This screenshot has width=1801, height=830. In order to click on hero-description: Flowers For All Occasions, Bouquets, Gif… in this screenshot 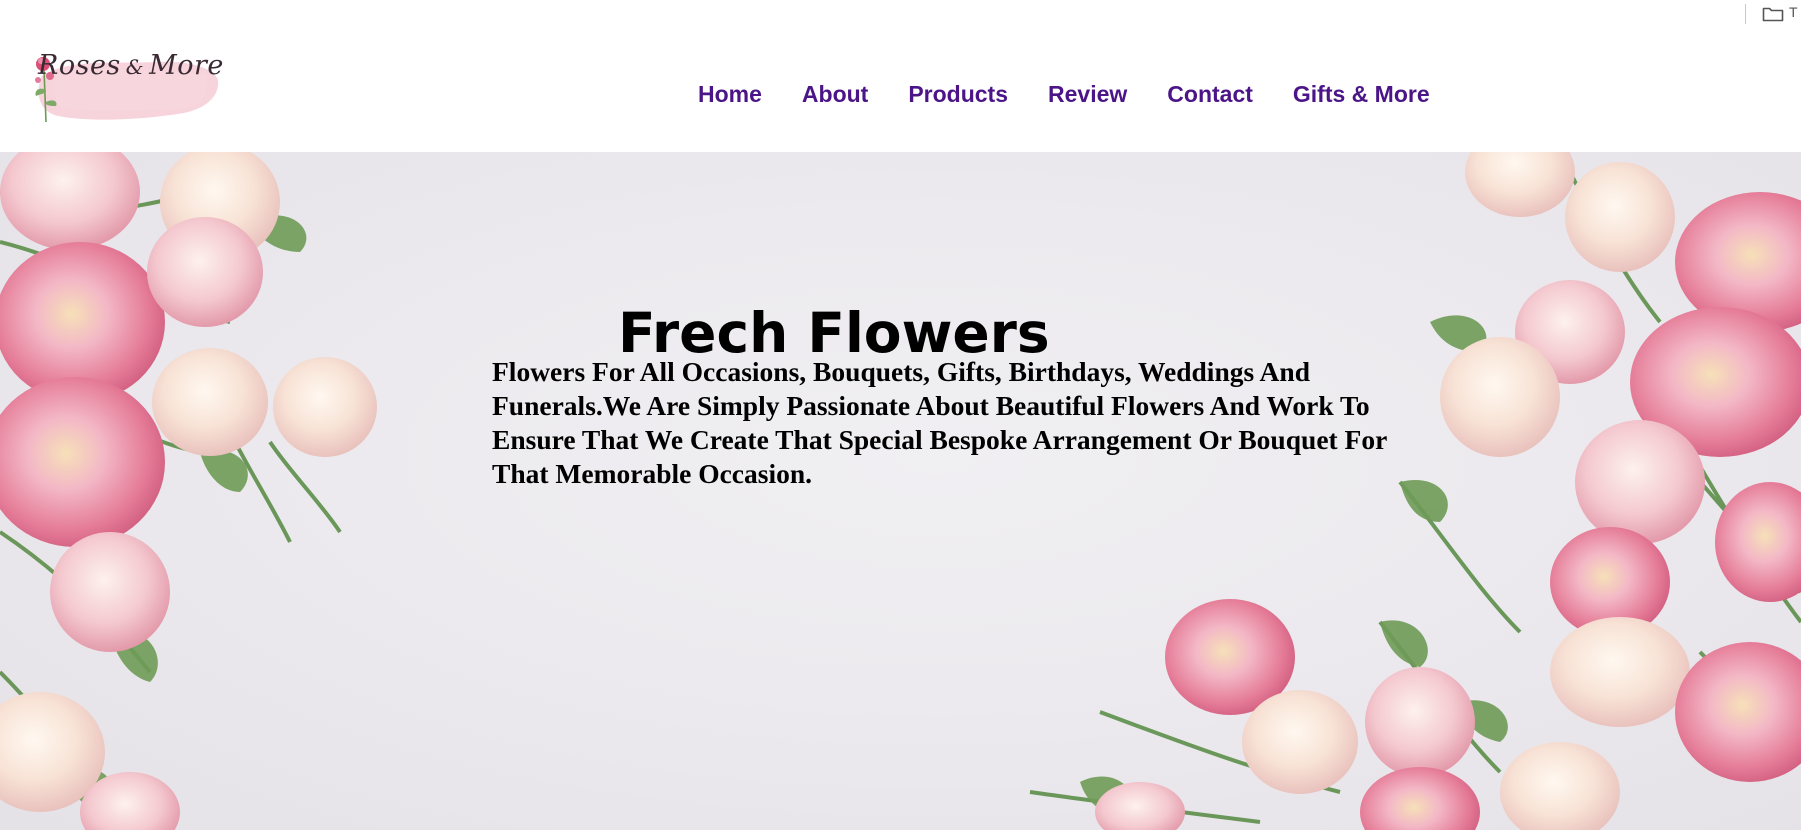, I will do `click(939, 422)`.